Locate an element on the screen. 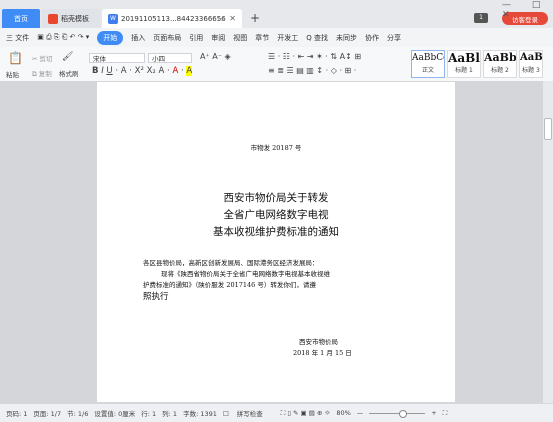  zoom-in-icon: + is located at coordinates (433, 413).